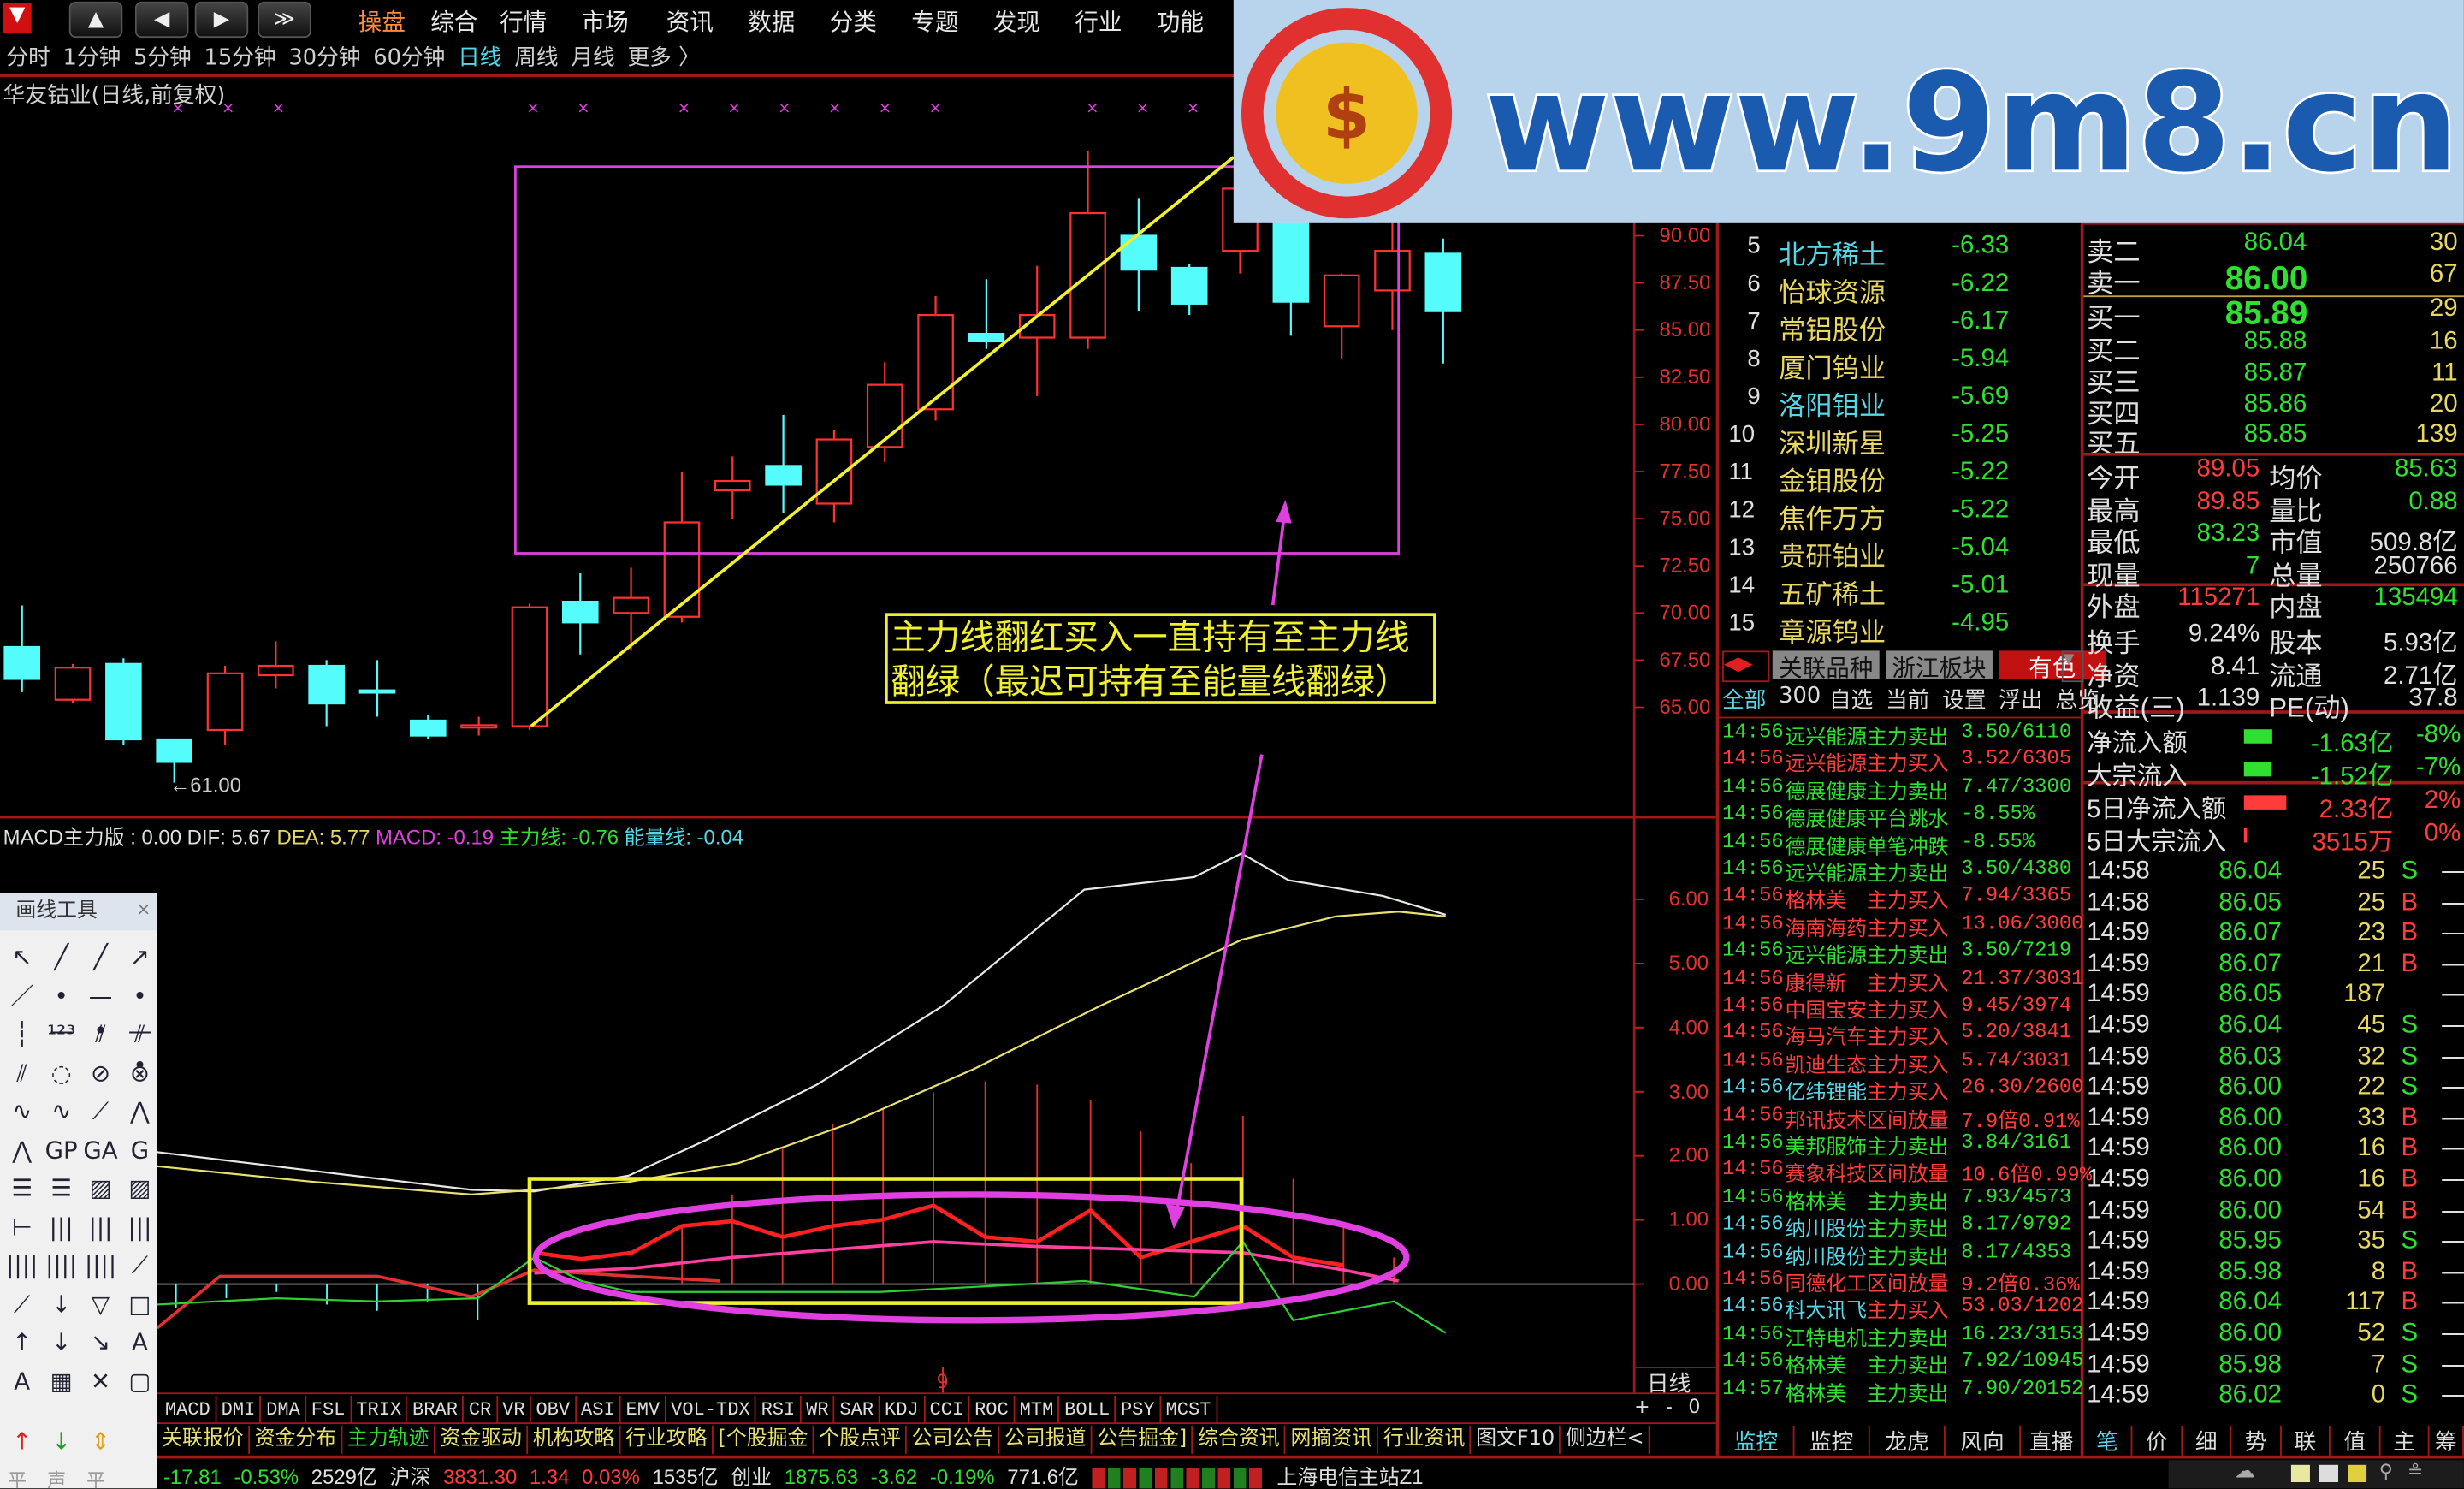 The height and width of the screenshot is (1489, 2464). I want to click on indicator-tab-MCST: MCST, so click(1189, 1410).